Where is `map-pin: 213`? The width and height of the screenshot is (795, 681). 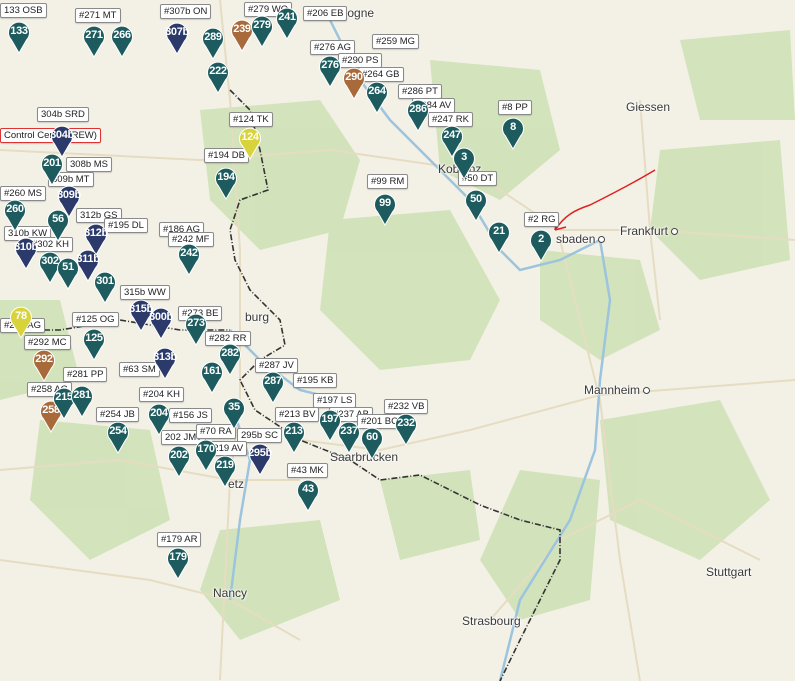
map-pin: 213 is located at coordinates (294, 437).